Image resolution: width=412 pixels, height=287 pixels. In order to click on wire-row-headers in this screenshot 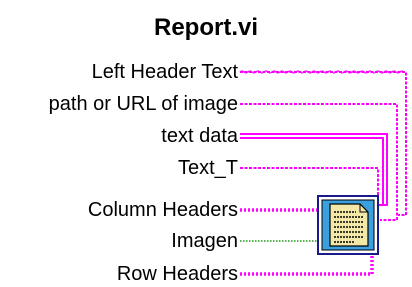, I will do `click(307, 264)`.